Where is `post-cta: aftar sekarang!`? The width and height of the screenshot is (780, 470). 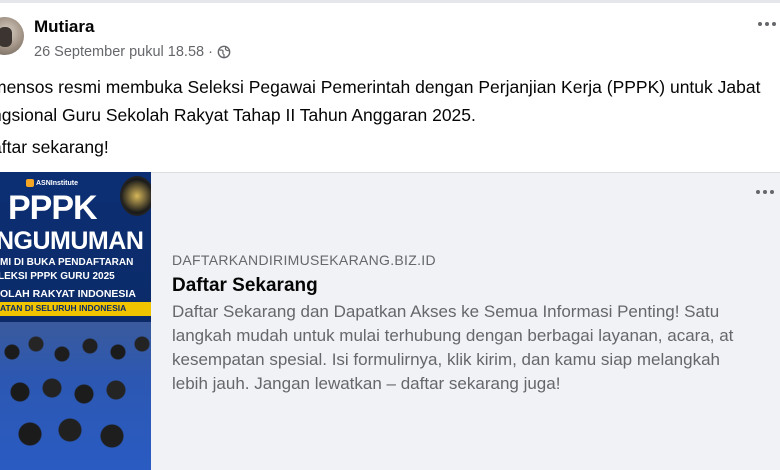 post-cta: aftar sekarang! is located at coordinates (54, 147).